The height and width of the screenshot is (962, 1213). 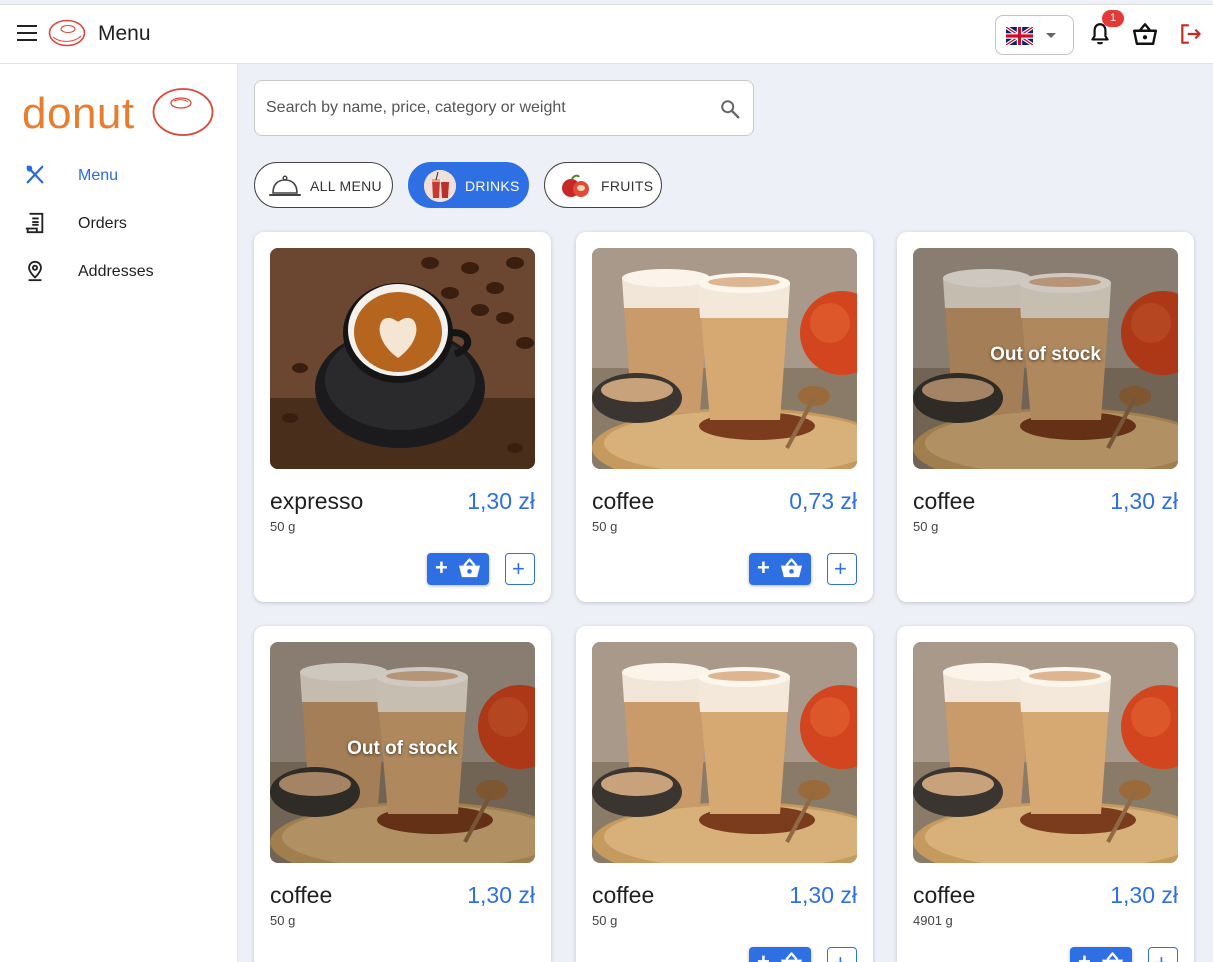 What do you see at coordinates (98, 175) in the screenshot?
I see `sidebar-item-label: Menu` at bounding box center [98, 175].